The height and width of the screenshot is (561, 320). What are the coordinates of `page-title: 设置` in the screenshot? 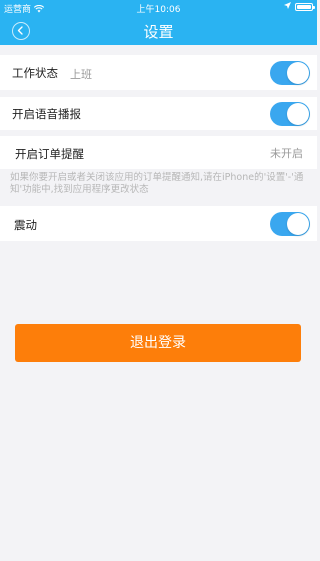 It's located at (158, 32).